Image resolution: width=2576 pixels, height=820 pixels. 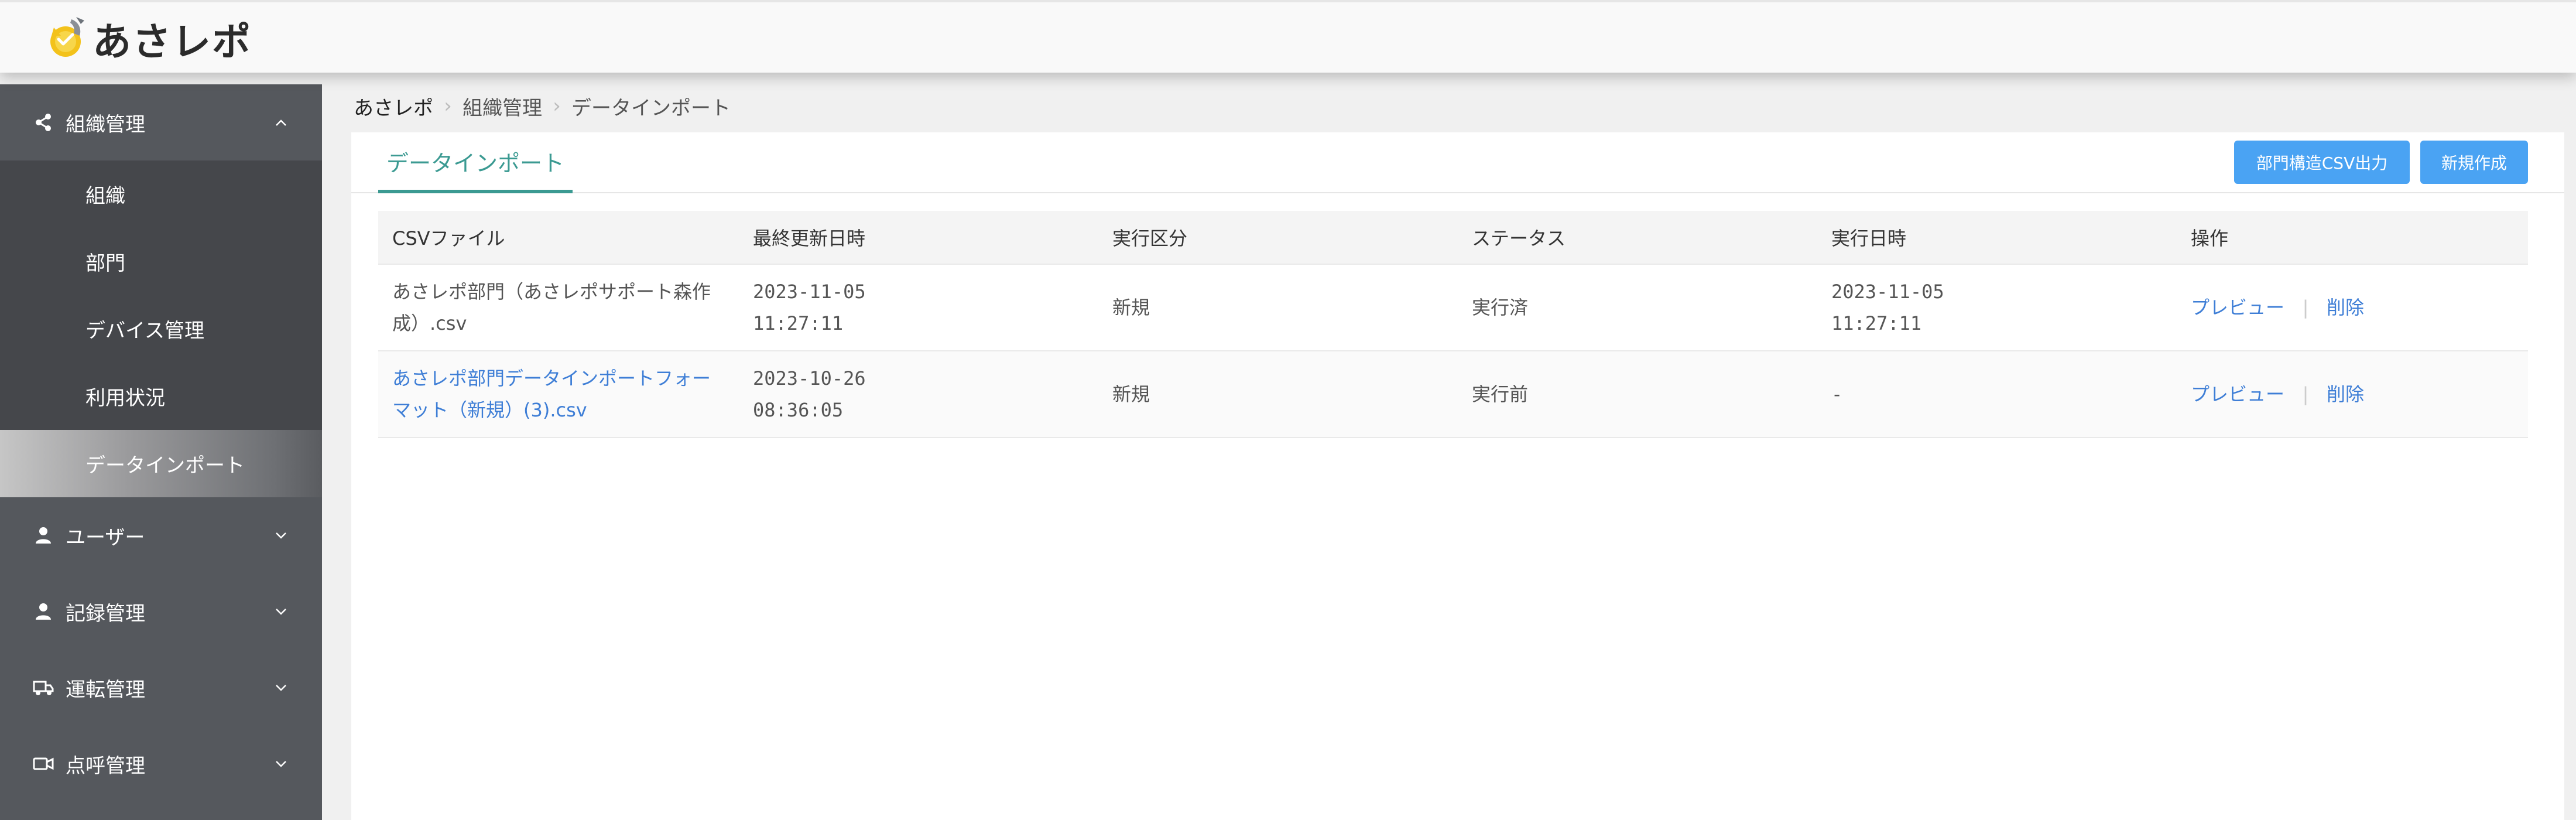 I want to click on app-header: あさレポ, so click(x=1288, y=36).